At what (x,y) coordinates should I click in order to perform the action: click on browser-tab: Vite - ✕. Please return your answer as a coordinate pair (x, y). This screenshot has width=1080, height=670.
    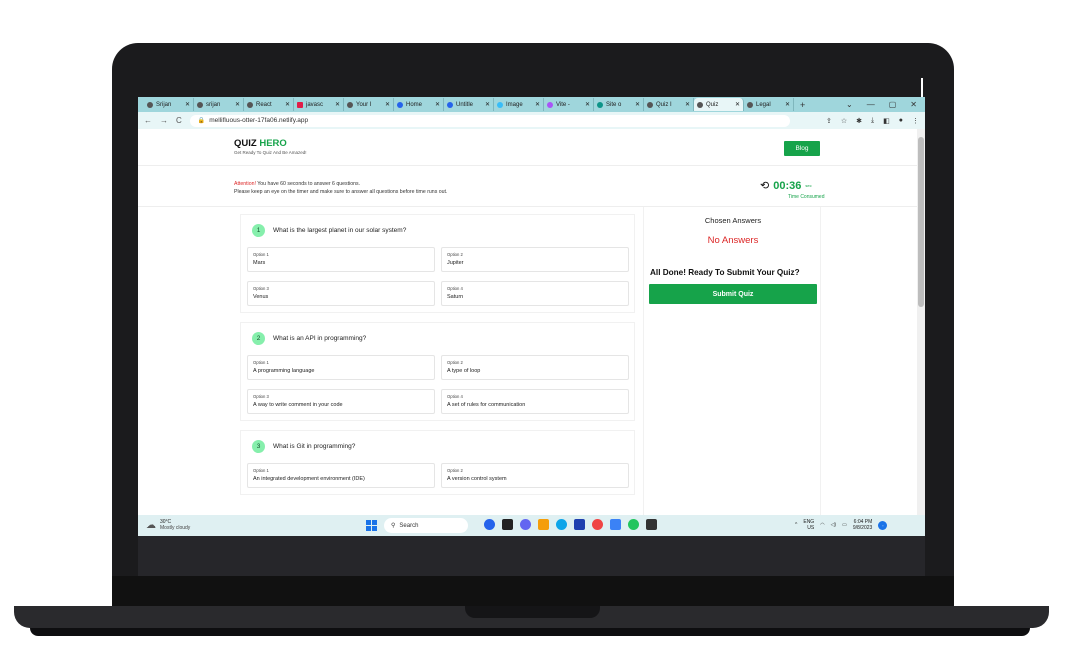
    Looking at the image, I should click on (569, 104).